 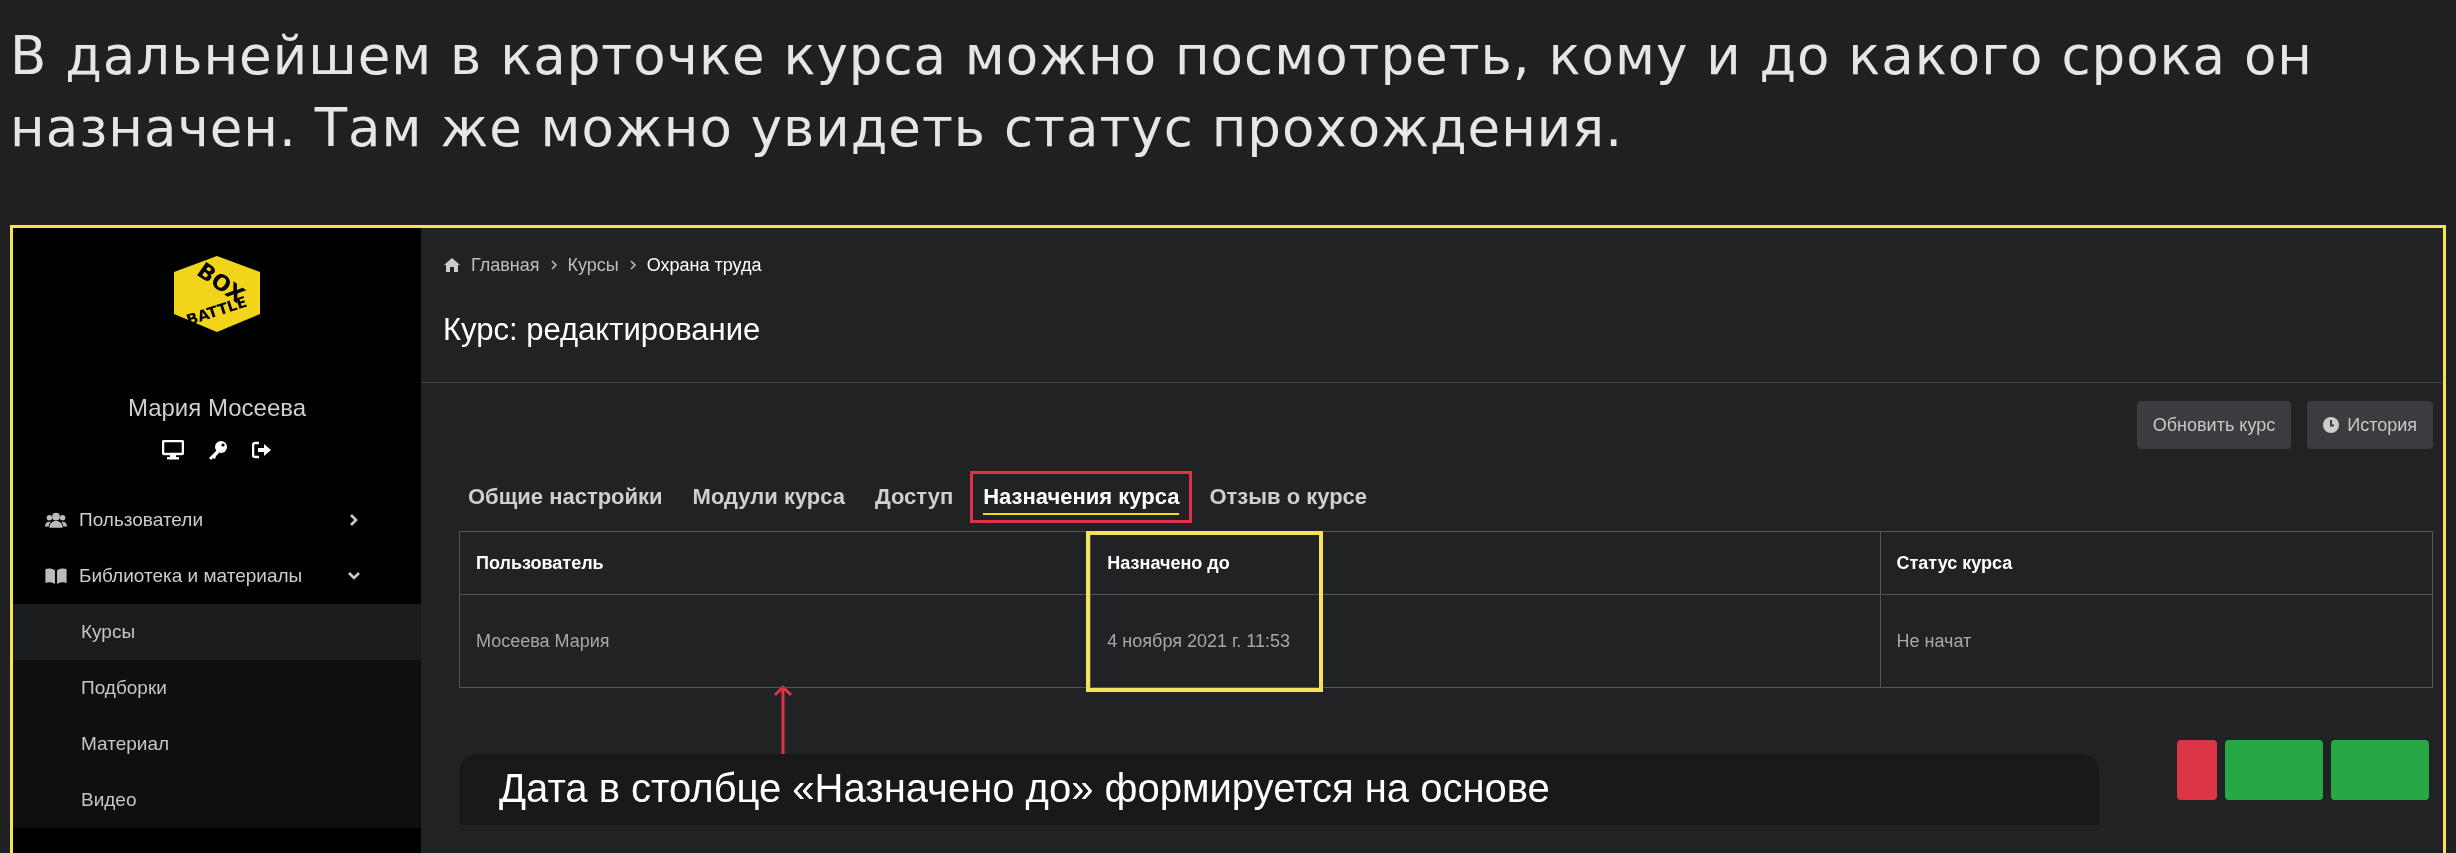 What do you see at coordinates (1485, 563) in the screenshot?
I see `column-header: Назначено до` at bounding box center [1485, 563].